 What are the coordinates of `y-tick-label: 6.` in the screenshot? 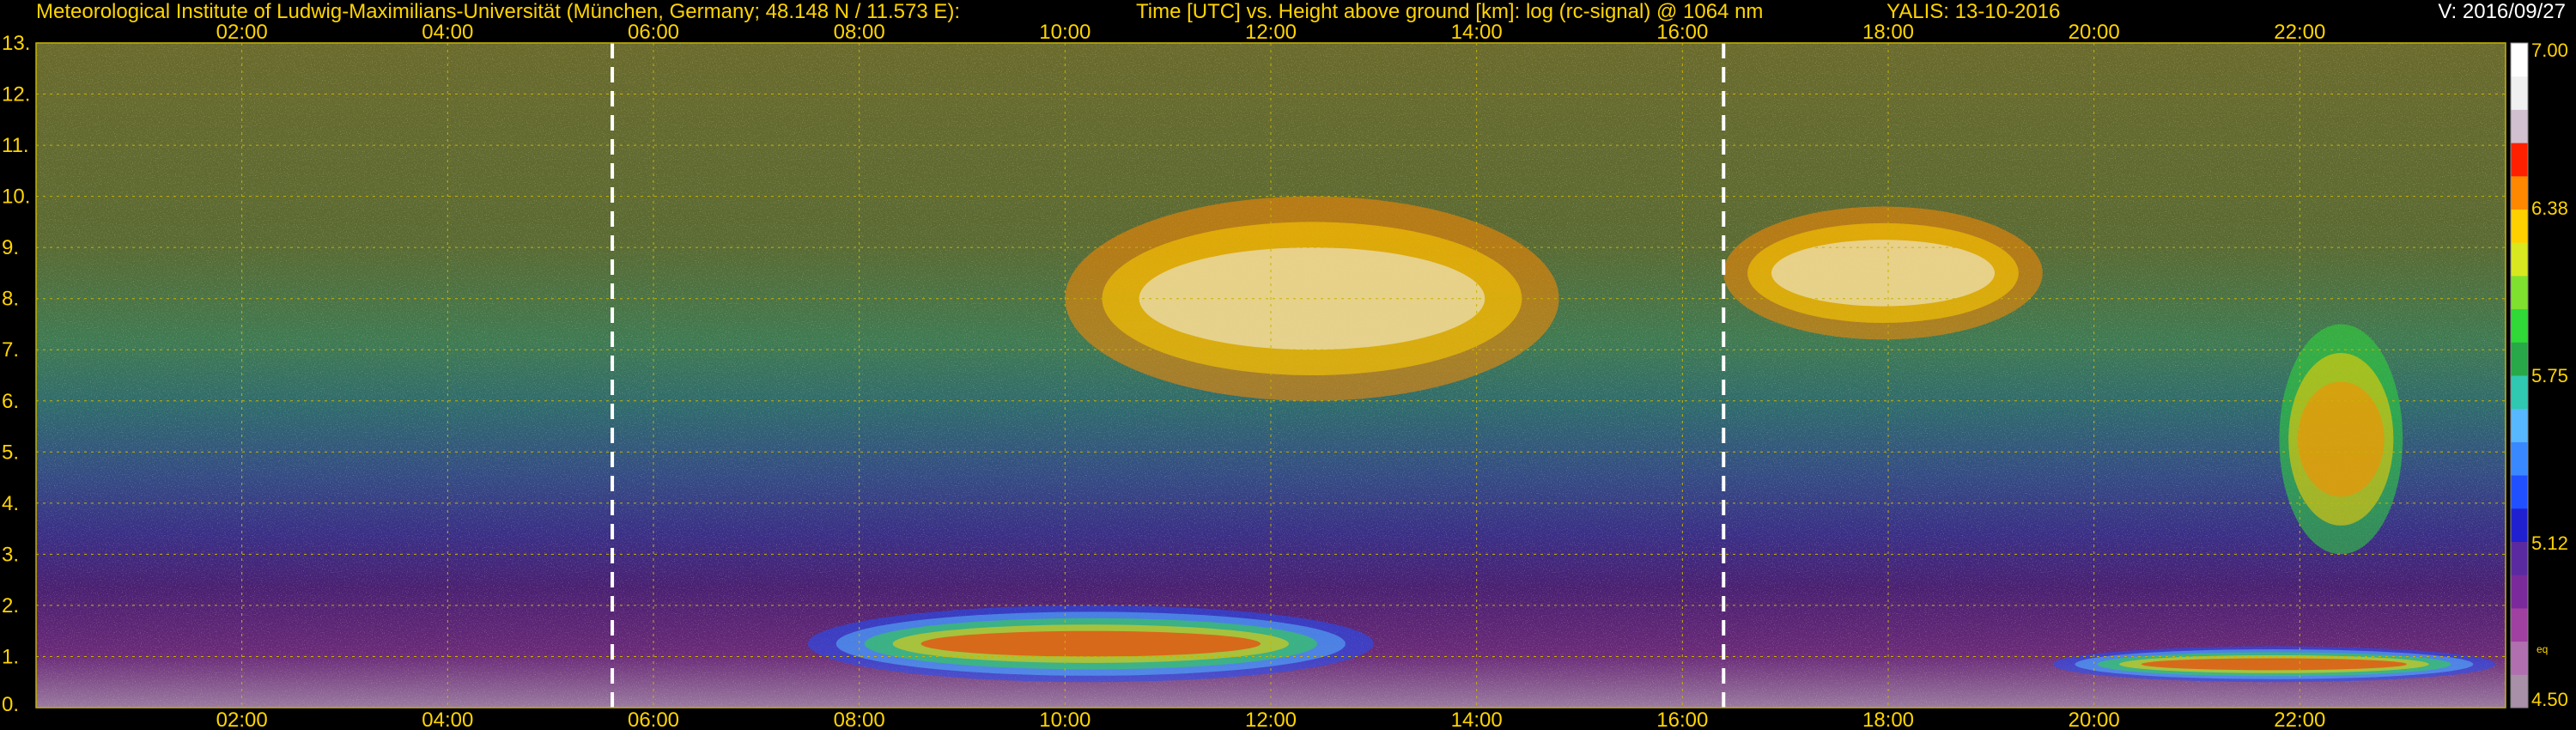 It's located at (11, 401).